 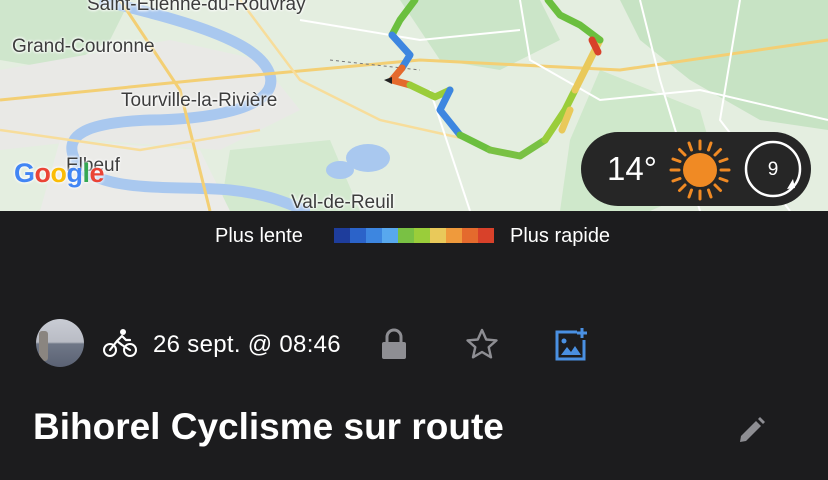 I want to click on place-label: Grand-Couronne, so click(x=83, y=46).